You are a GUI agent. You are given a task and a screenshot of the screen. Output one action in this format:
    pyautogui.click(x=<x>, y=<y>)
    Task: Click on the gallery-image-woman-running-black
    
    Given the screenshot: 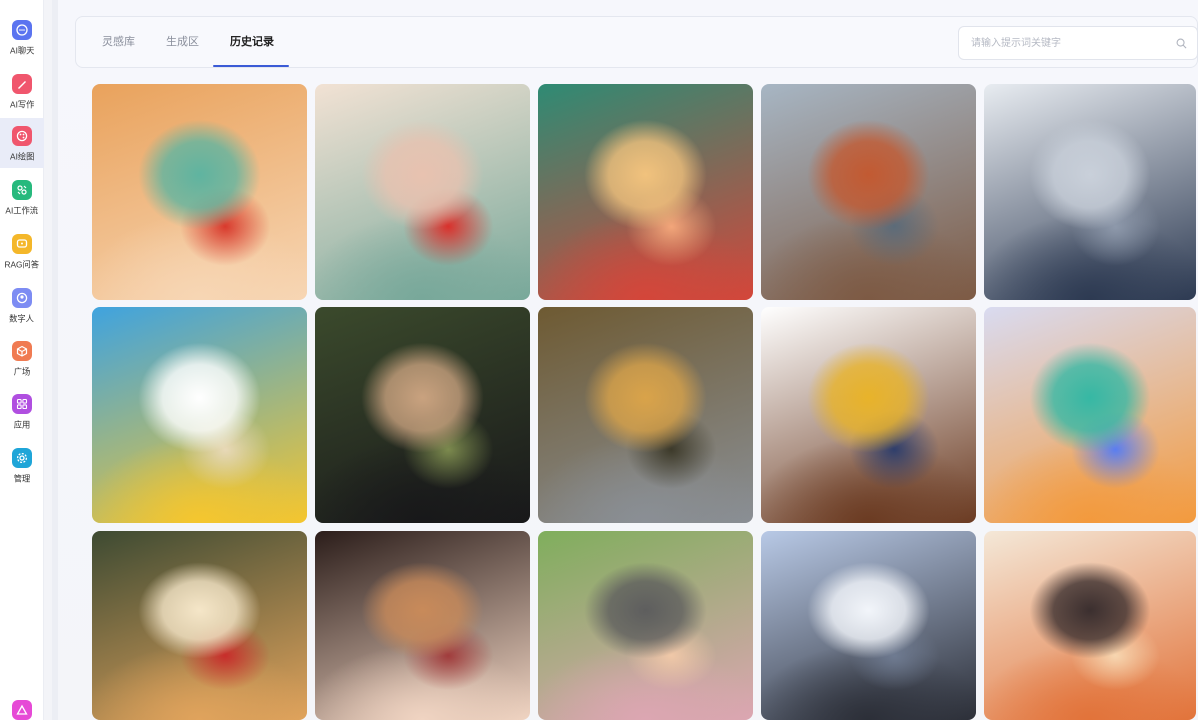 What is the action you would take?
    pyautogui.click(x=422, y=415)
    